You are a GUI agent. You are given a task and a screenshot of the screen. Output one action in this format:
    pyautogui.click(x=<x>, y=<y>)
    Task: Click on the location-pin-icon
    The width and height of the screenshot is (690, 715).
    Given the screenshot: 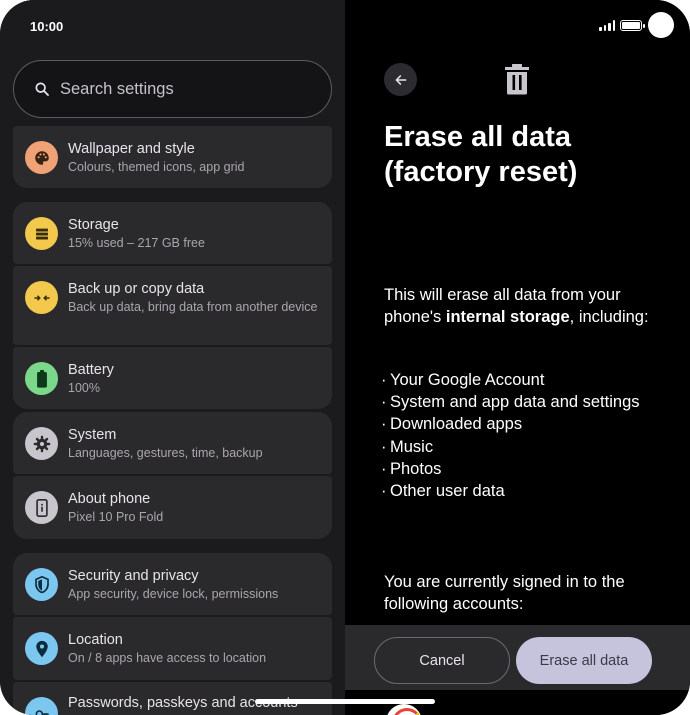 What is the action you would take?
    pyautogui.click(x=41, y=648)
    